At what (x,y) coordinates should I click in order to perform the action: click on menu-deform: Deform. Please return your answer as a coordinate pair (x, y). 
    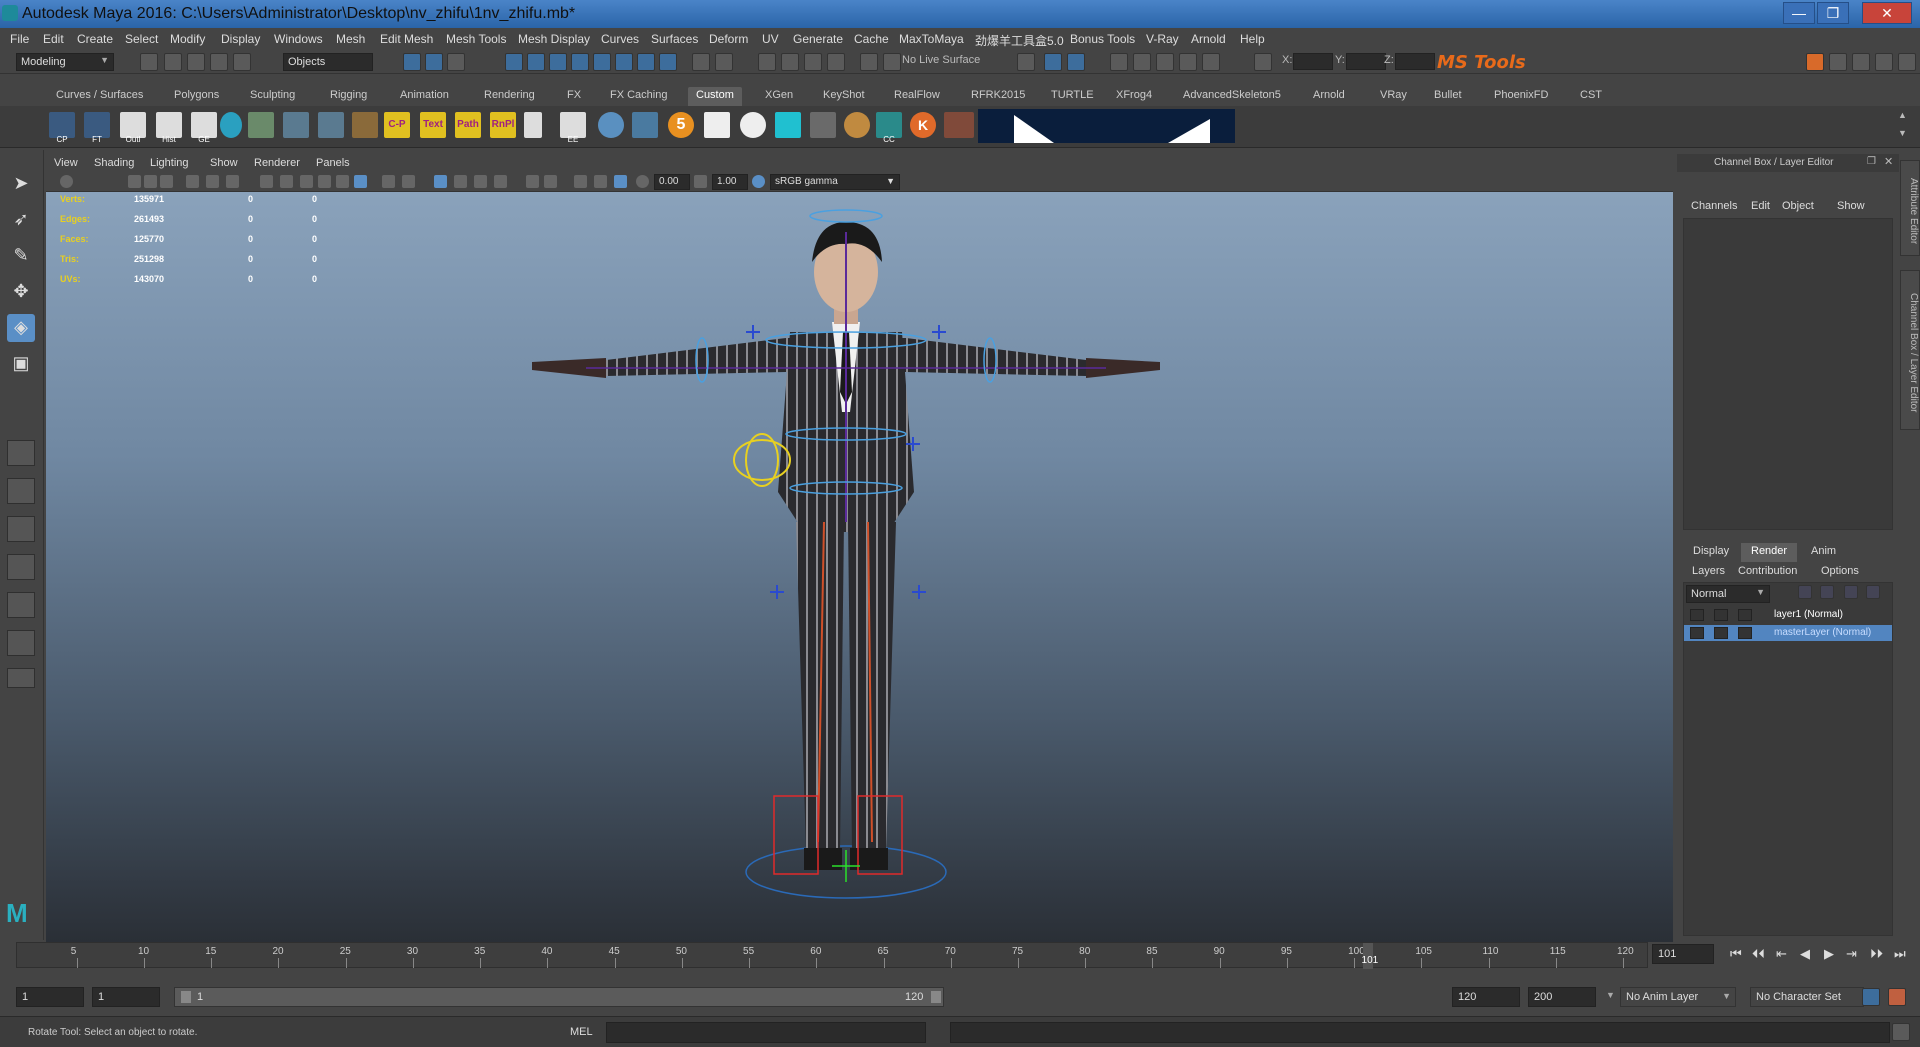
    Looking at the image, I should click on (728, 39).